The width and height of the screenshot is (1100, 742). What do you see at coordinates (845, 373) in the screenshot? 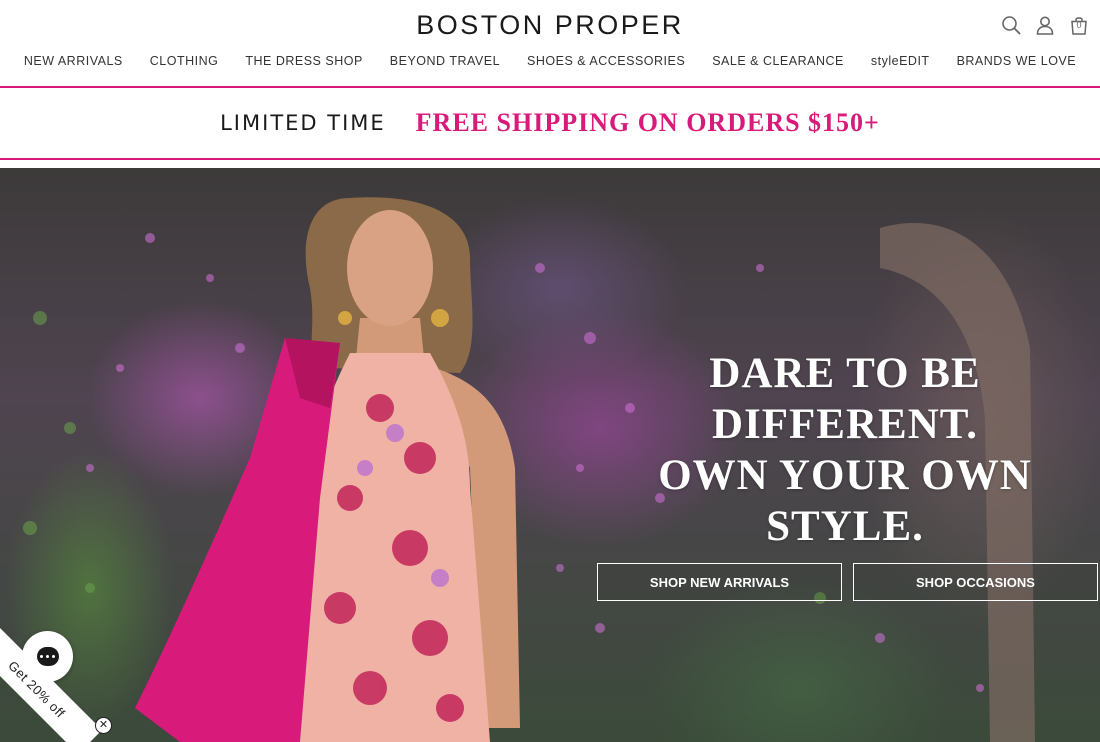
I see `hero-headline-line1: DARE TO BE` at bounding box center [845, 373].